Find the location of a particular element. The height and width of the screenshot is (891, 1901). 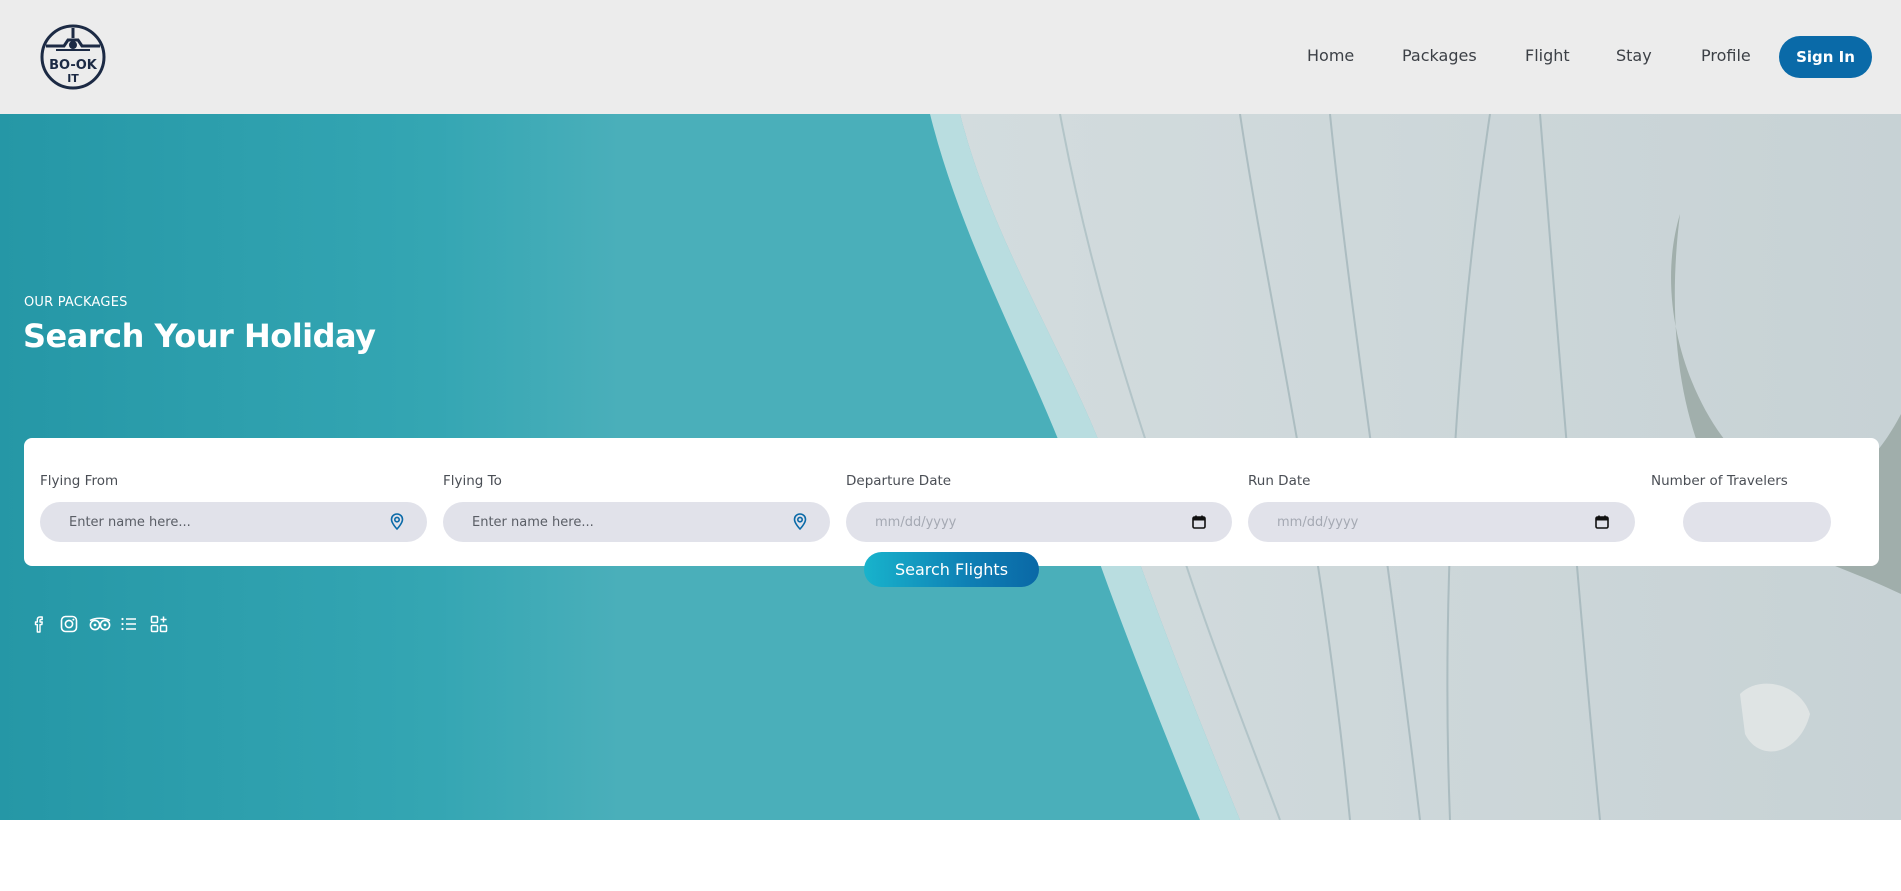

flying-from-label: Flying From is located at coordinates (79, 481).